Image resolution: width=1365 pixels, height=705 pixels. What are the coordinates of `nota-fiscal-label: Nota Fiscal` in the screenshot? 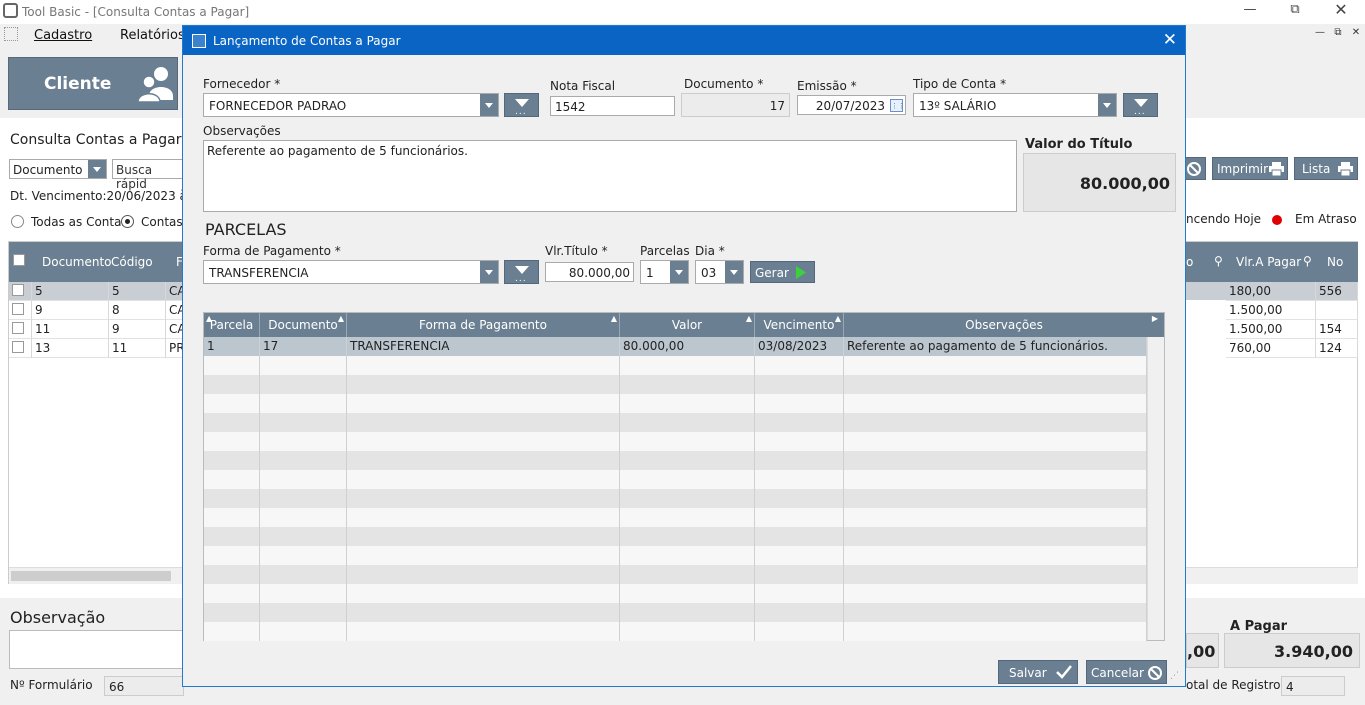 It's located at (583, 86).